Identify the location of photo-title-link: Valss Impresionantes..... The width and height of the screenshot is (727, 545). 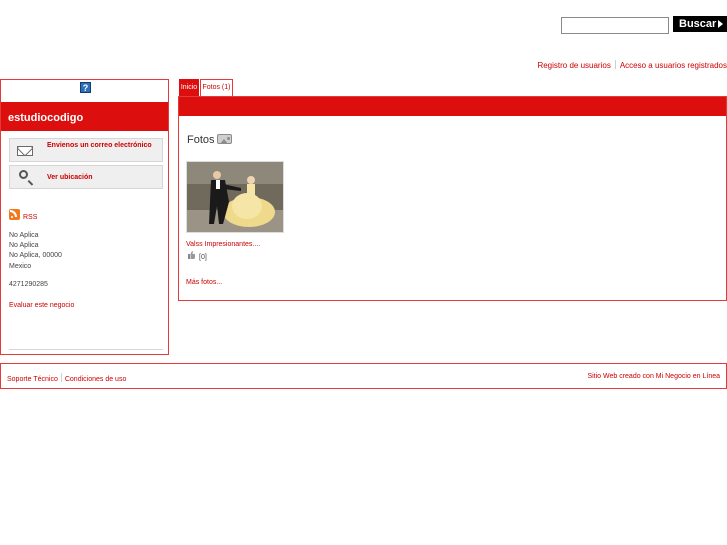
(223, 244).